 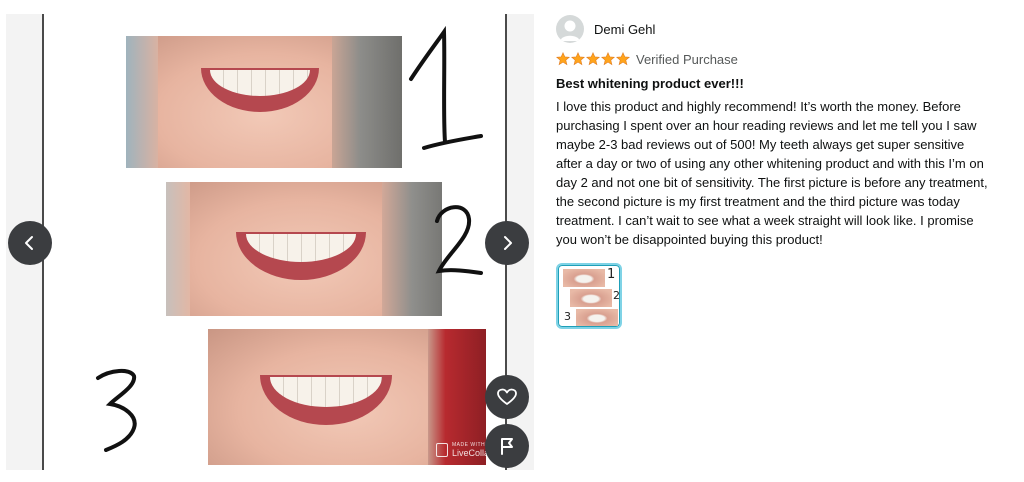 I want to click on previous-image-button, so click(x=30, y=243).